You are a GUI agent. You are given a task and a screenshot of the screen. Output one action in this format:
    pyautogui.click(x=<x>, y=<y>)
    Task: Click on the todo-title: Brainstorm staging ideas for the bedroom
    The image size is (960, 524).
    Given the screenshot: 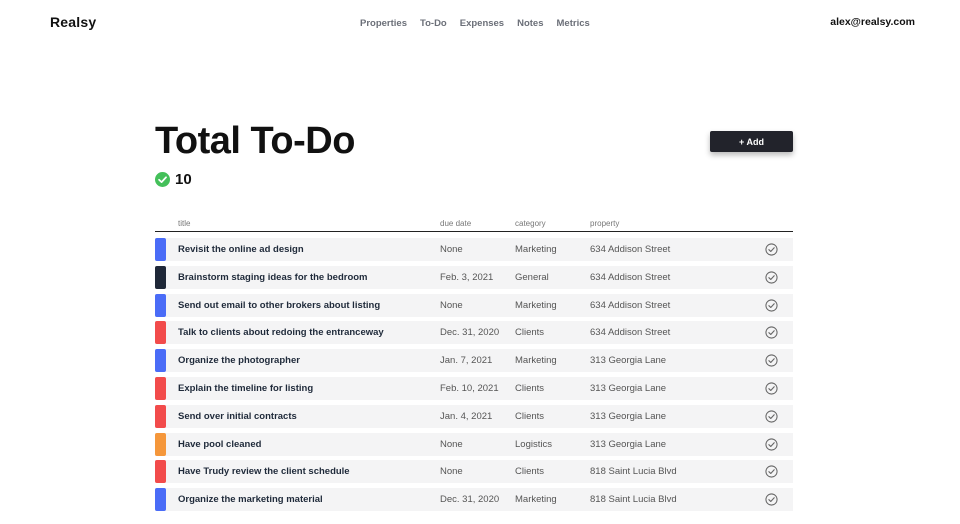 What is the action you would take?
    pyautogui.click(x=273, y=277)
    